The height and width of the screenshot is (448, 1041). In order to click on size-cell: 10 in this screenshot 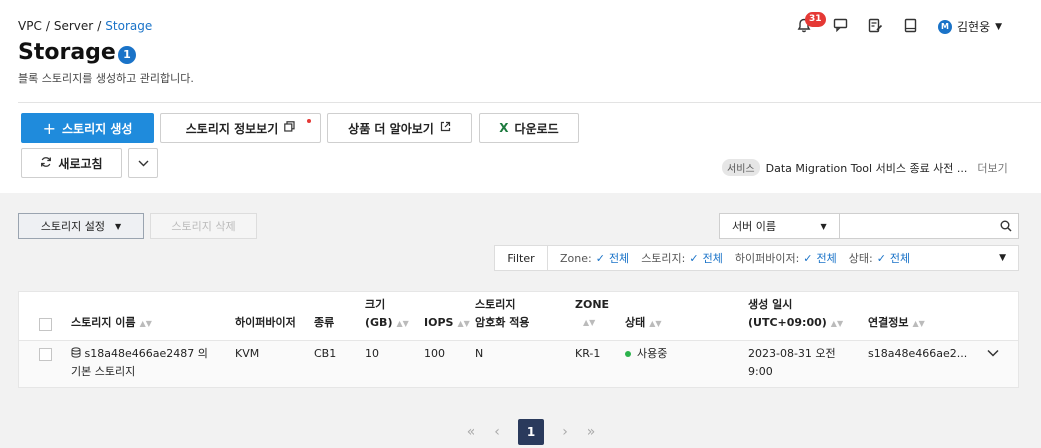, I will do `click(372, 353)`.